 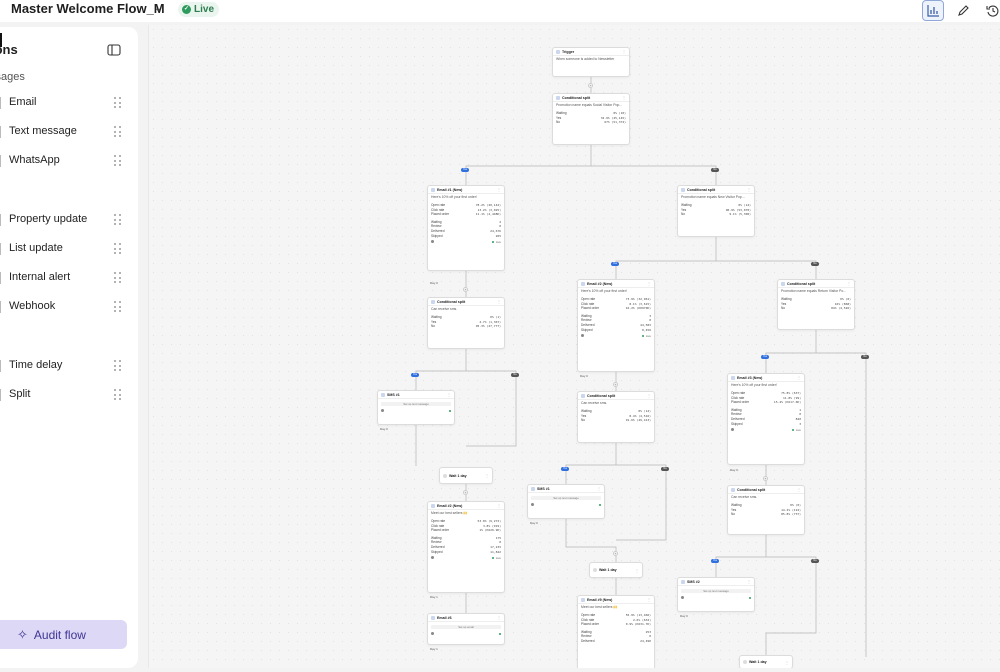 What do you see at coordinates (69, 366) in the screenshot?
I see `action-time-delay: Time delay` at bounding box center [69, 366].